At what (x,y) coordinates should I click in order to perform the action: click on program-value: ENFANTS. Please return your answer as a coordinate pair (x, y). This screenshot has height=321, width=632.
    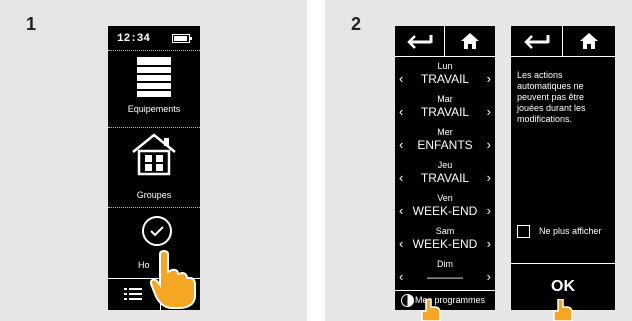
    Looking at the image, I should click on (445, 145).